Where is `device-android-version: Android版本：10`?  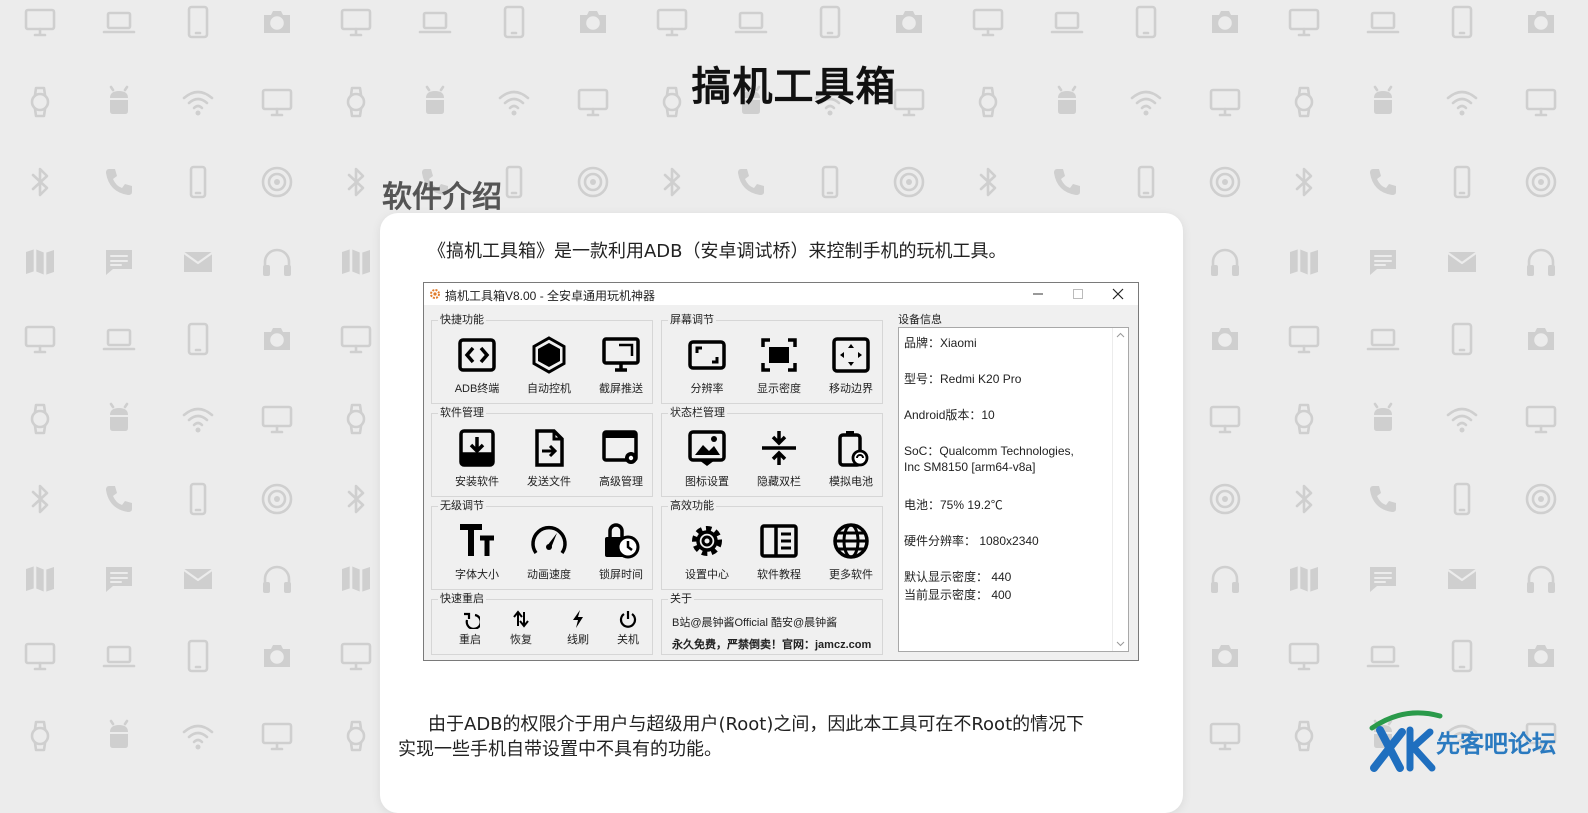 device-android-version: Android版本：10 is located at coordinates (949, 415).